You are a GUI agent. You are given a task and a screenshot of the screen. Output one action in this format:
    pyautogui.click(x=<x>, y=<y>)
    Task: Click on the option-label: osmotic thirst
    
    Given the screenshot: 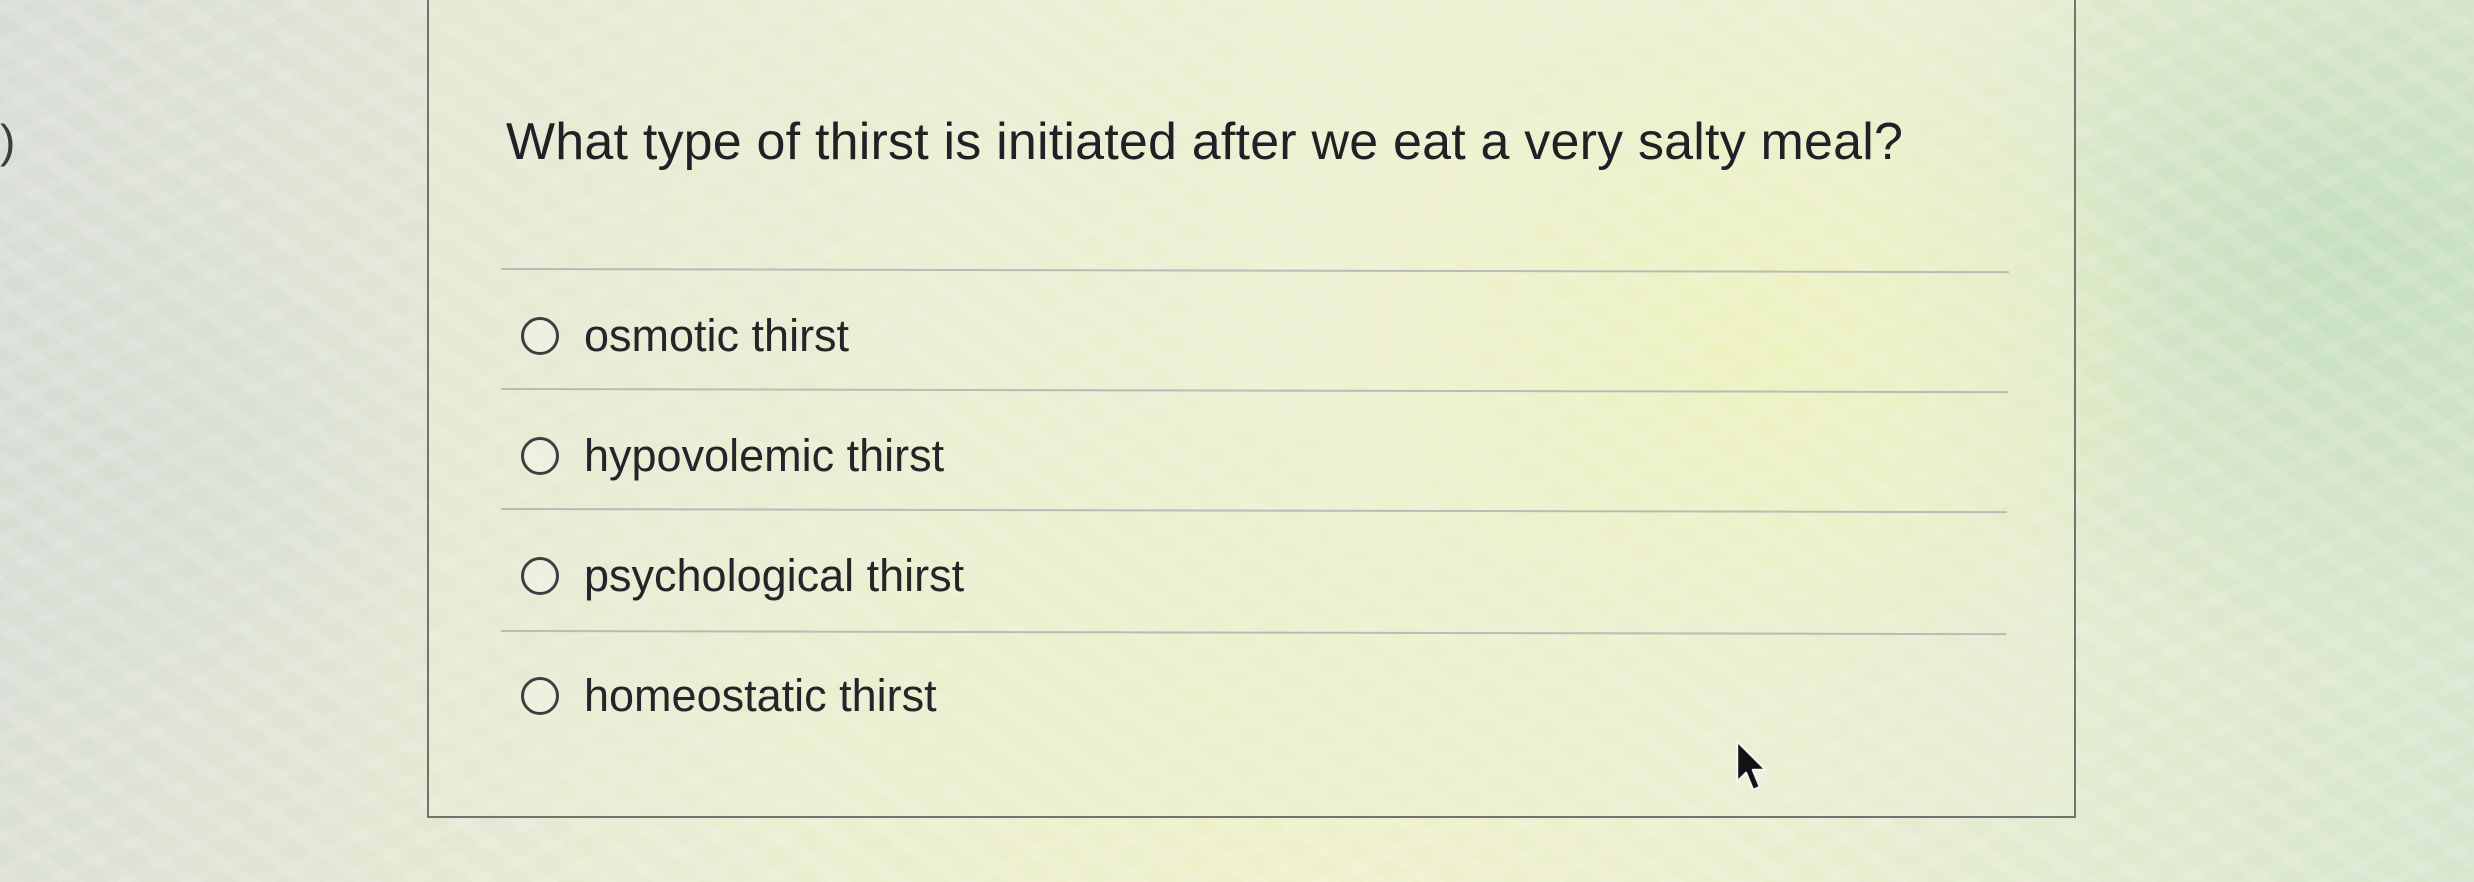 What is the action you would take?
    pyautogui.click(x=717, y=335)
    